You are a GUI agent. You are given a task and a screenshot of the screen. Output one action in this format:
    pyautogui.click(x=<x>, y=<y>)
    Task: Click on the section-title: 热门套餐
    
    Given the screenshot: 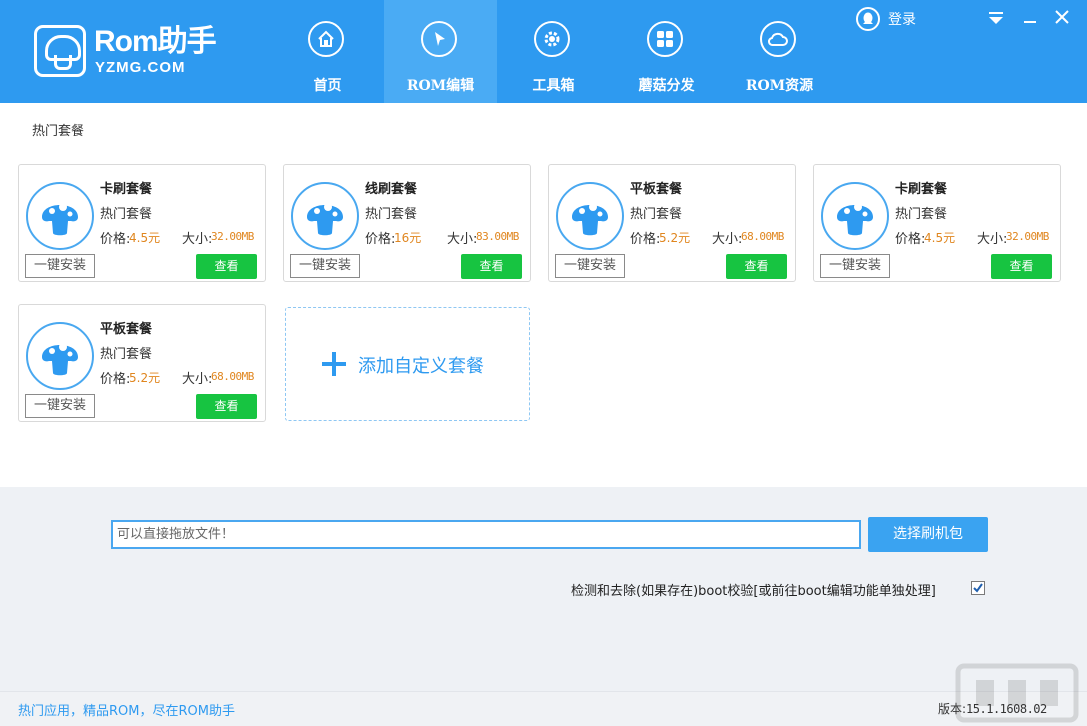 What is the action you would take?
    pyautogui.click(x=58, y=131)
    